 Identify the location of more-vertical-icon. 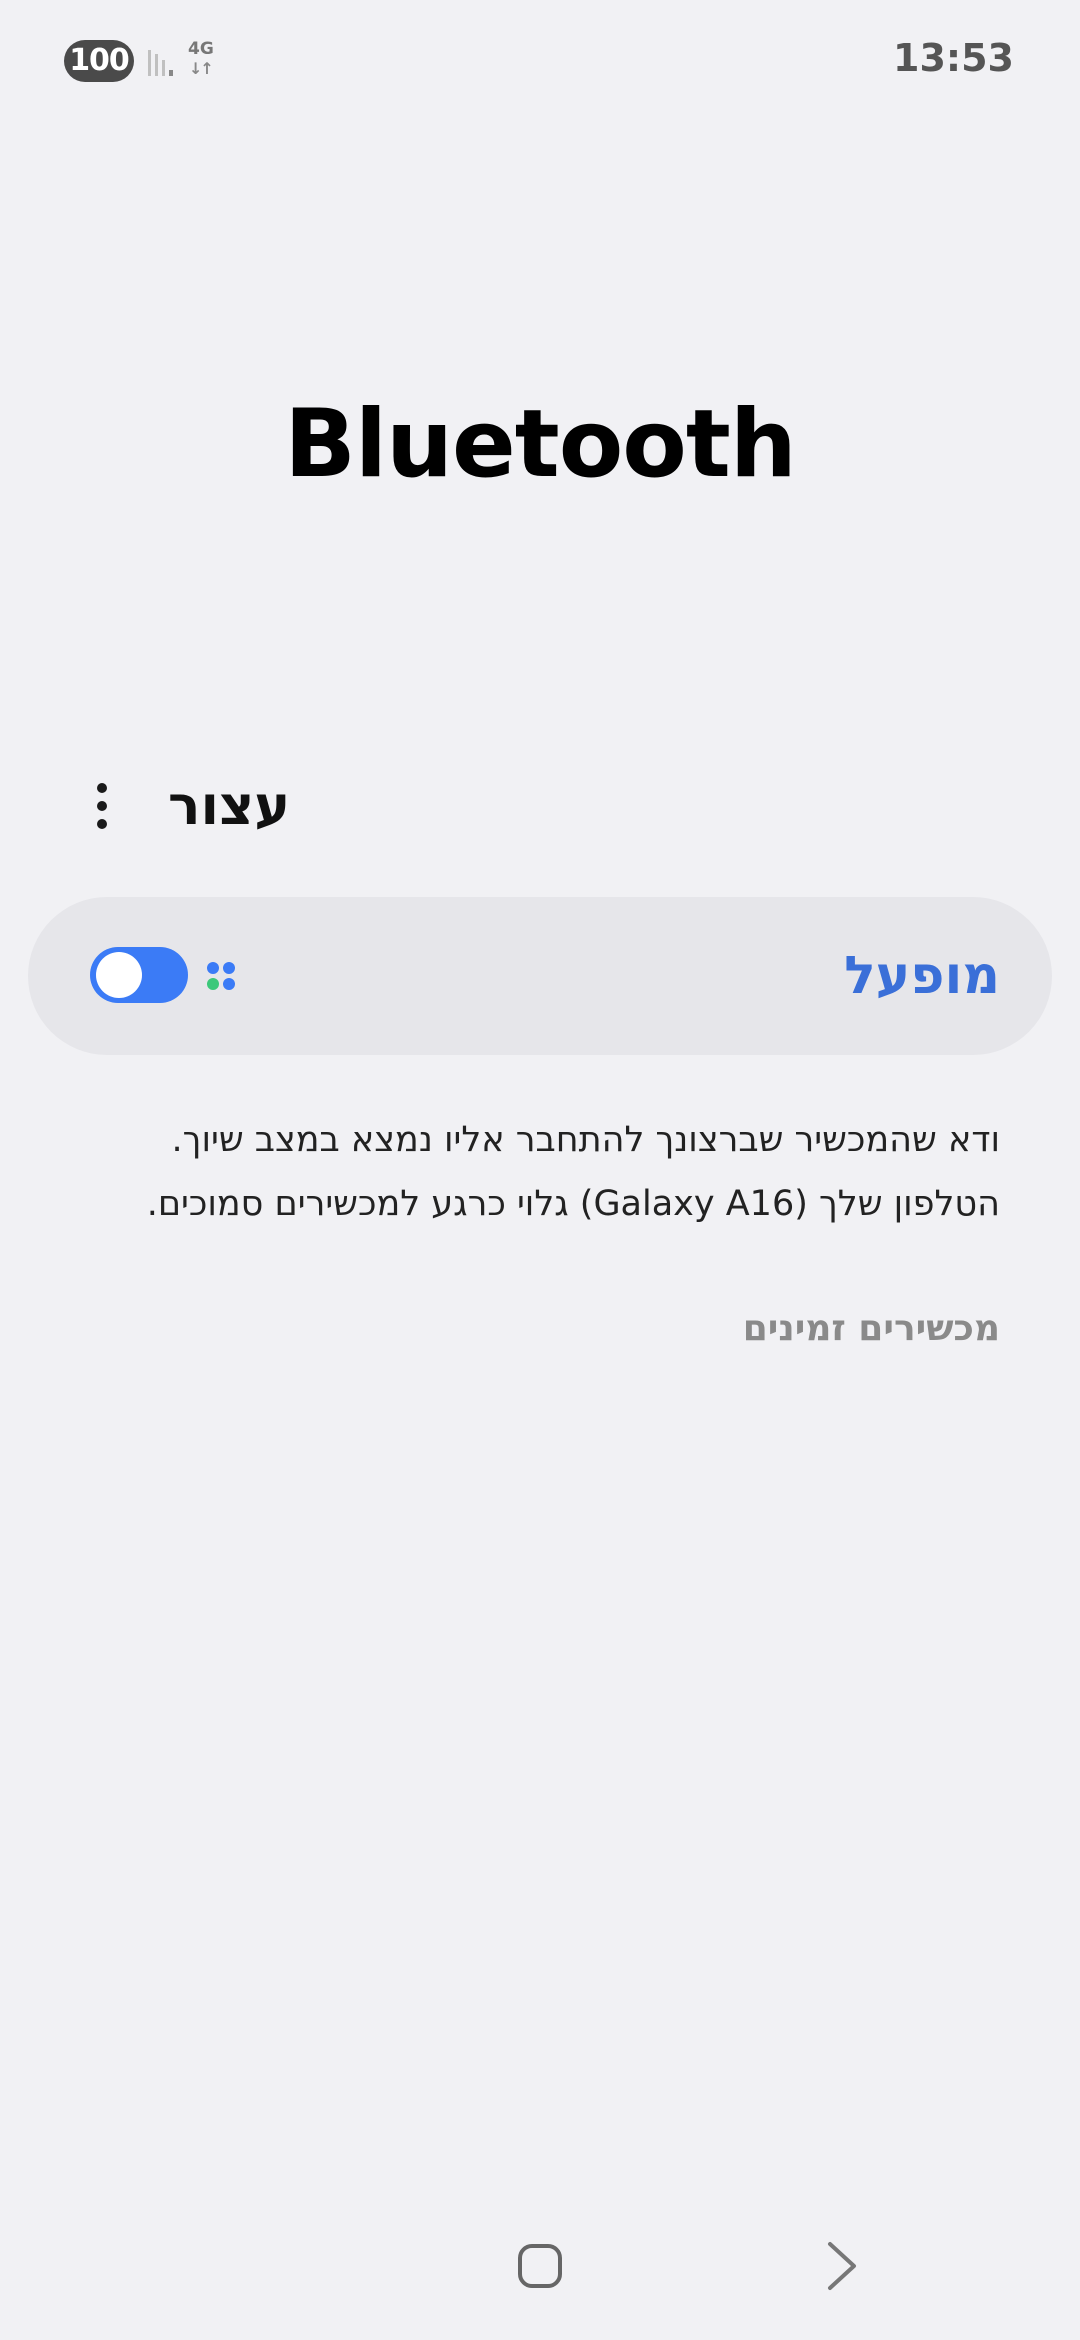
(102, 806).